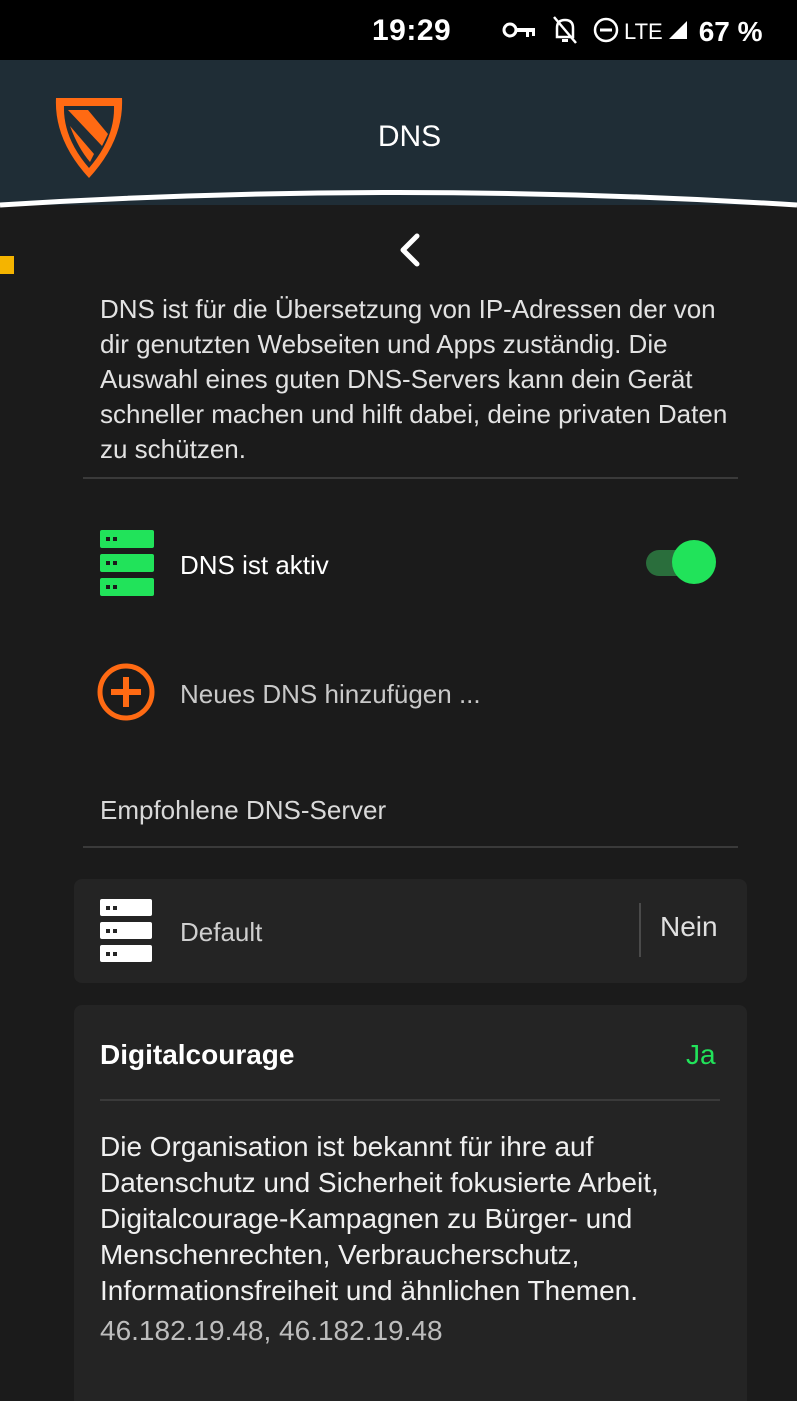 Image resolution: width=797 pixels, height=1401 pixels. Describe the element at coordinates (730, 31) in the screenshot. I see `battery-level: 67 %` at that location.